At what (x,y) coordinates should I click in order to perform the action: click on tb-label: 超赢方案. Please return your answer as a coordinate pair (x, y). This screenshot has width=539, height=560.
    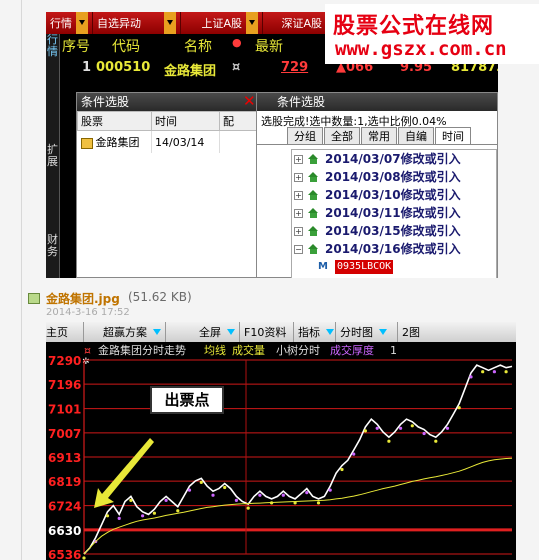
    Looking at the image, I should click on (125, 332).